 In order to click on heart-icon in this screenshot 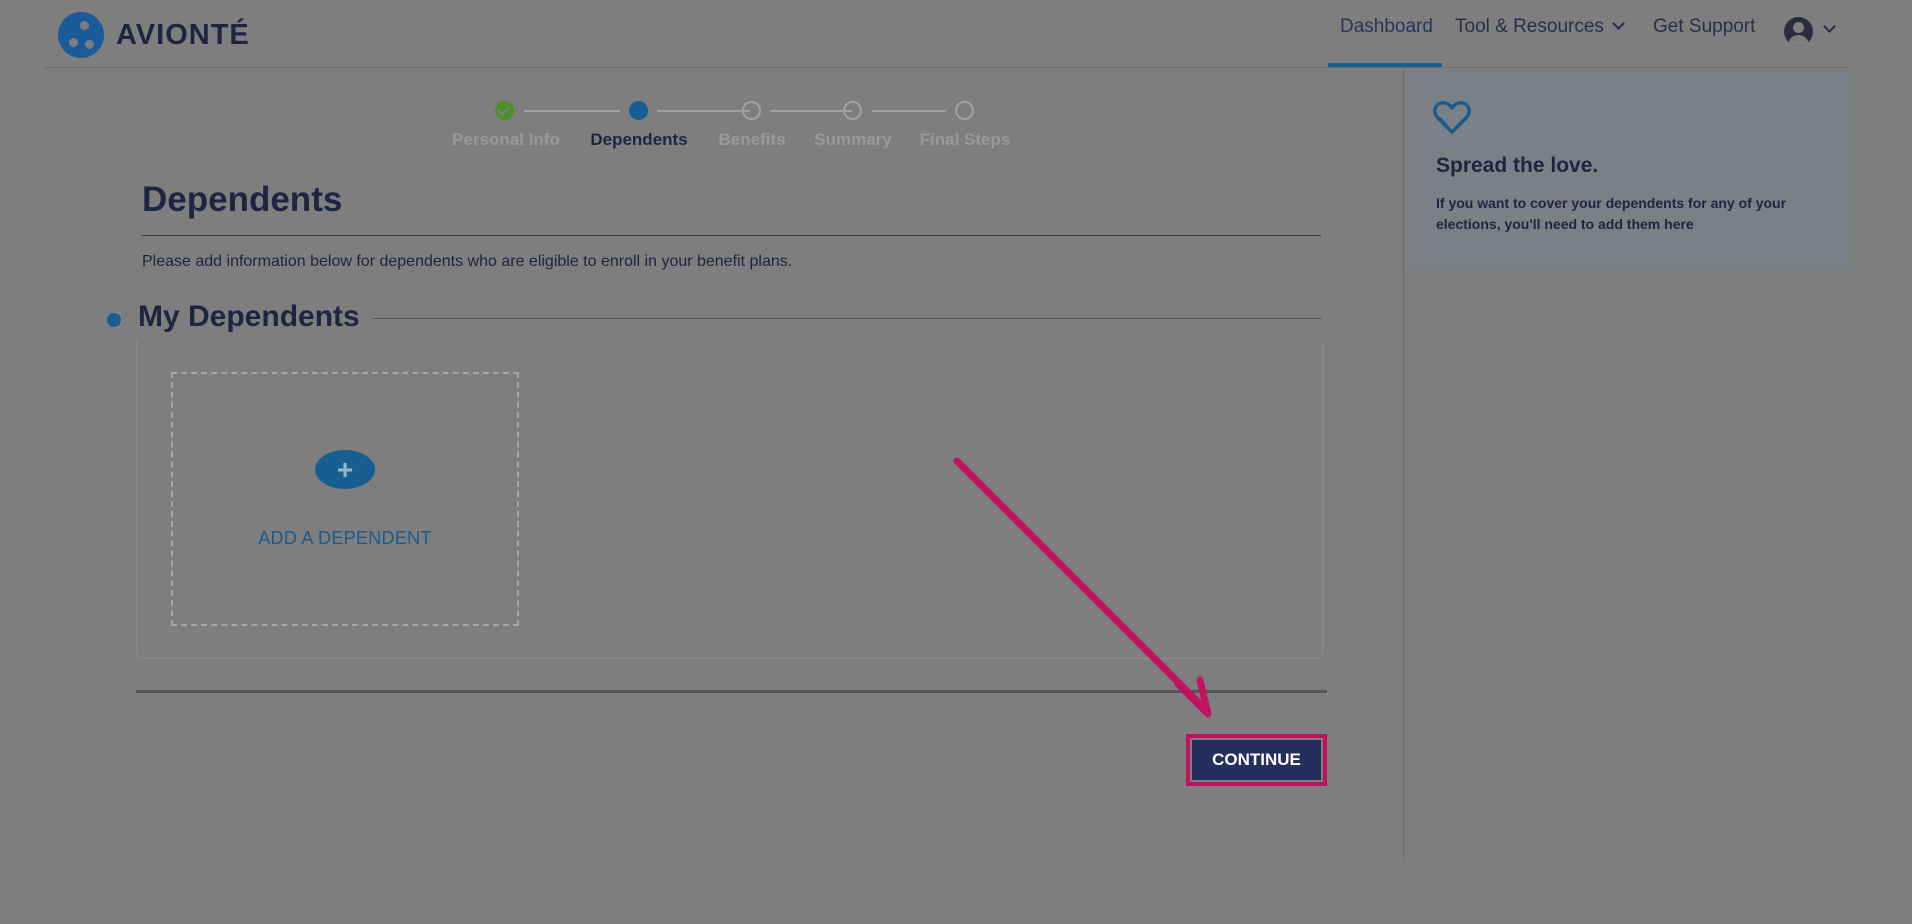, I will do `click(1452, 117)`.